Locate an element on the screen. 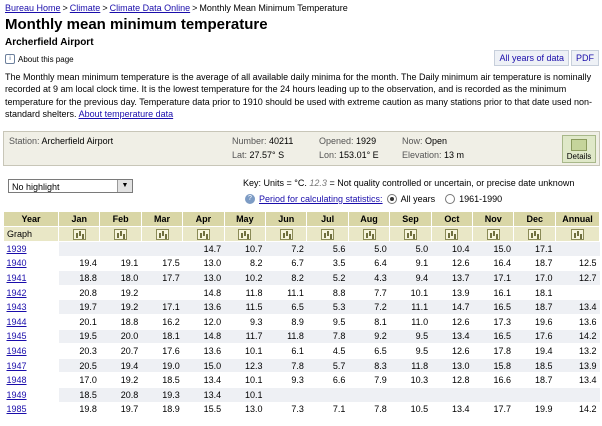 Image resolution: width=602 pixels, height=426 pixels. details-button: Details is located at coordinates (579, 149).